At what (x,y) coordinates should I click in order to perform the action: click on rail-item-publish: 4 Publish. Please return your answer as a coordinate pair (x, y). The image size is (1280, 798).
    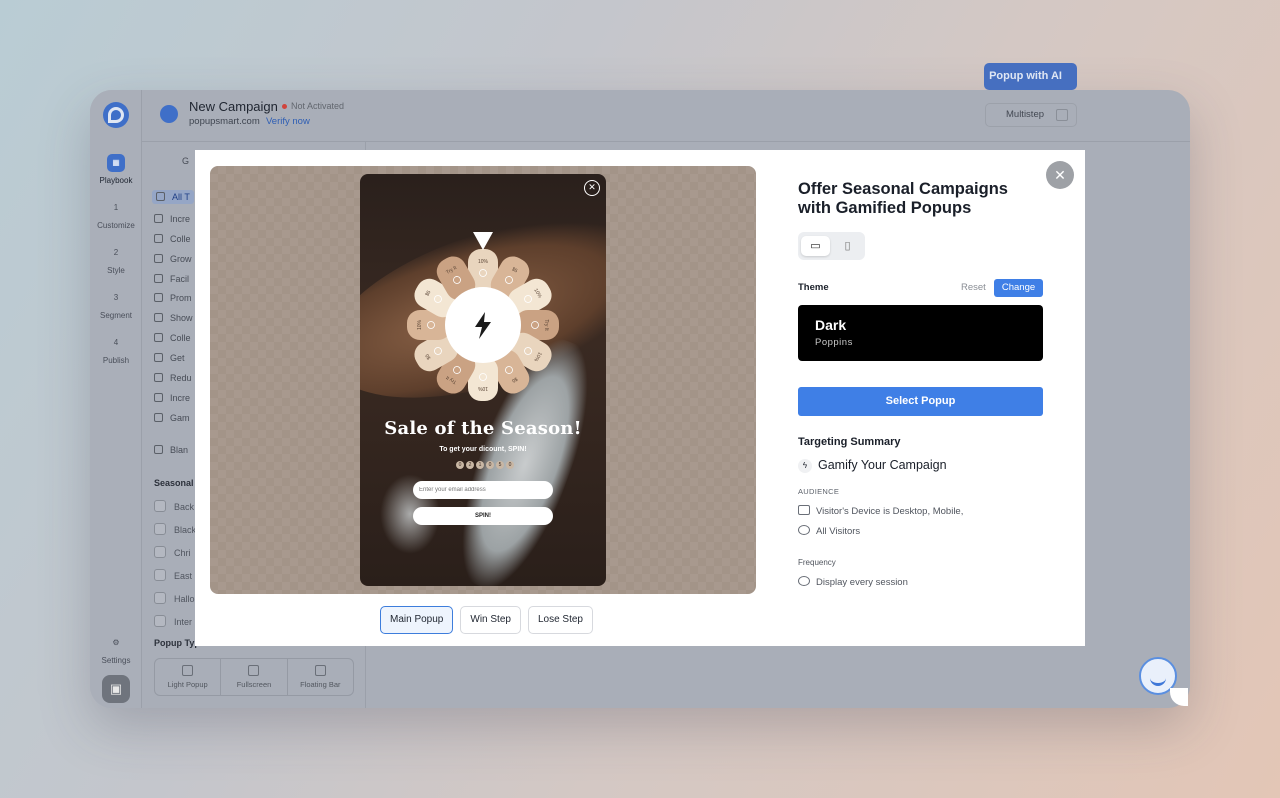
    Looking at the image, I should click on (116, 349).